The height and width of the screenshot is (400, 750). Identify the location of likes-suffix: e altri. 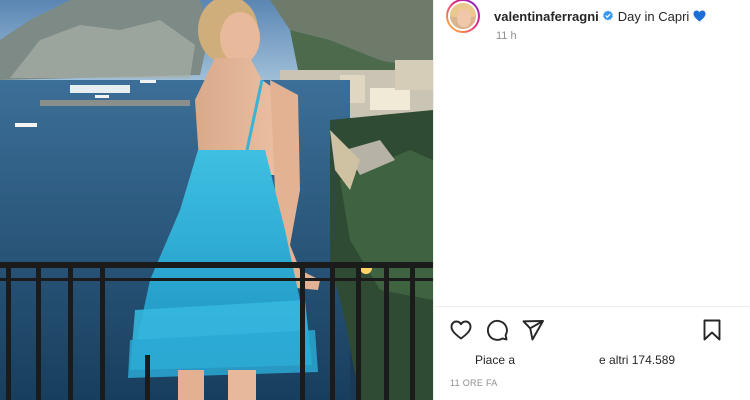
(614, 360).